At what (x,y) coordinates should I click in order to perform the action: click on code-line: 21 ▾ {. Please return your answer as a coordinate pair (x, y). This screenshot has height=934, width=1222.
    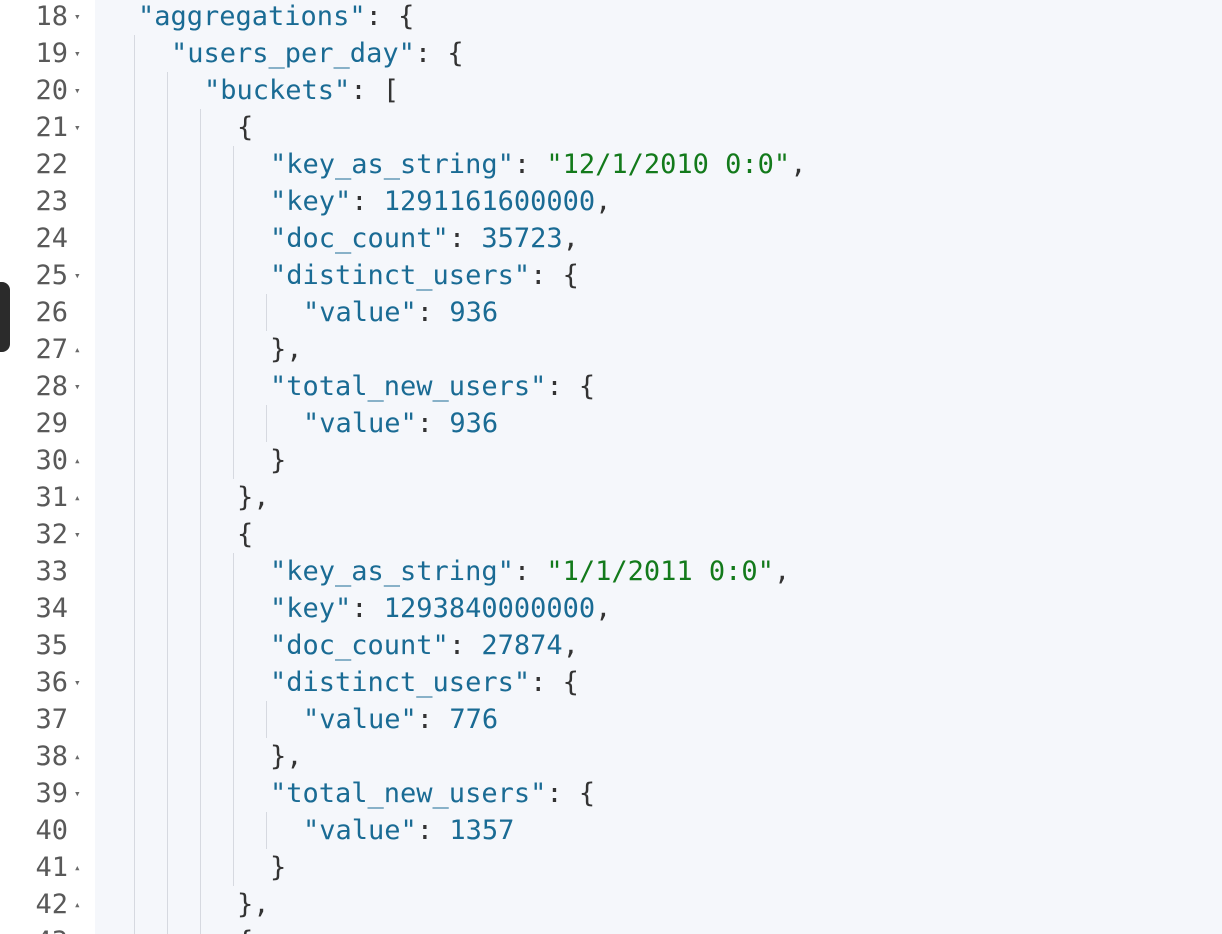
    Looking at the image, I should click on (611, 127).